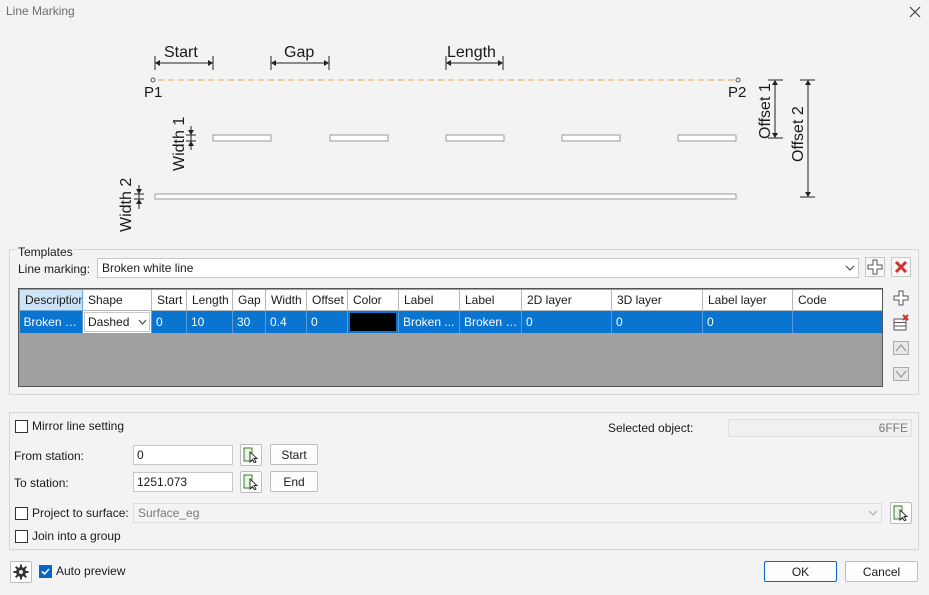 Image resolution: width=929 pixels, height=595 pixels. I want to click on pick-surface-button, so click(901, 513).